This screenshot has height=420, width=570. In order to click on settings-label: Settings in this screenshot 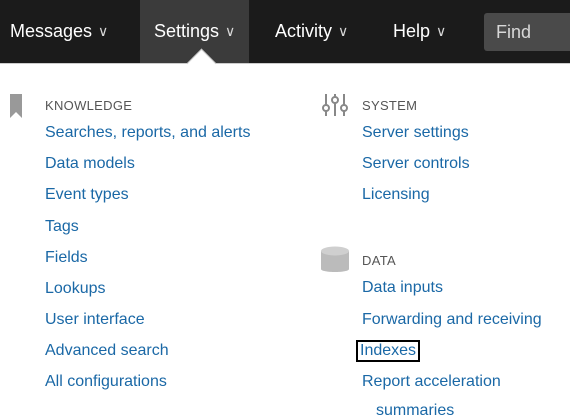, I will do `click(187, 31)`.